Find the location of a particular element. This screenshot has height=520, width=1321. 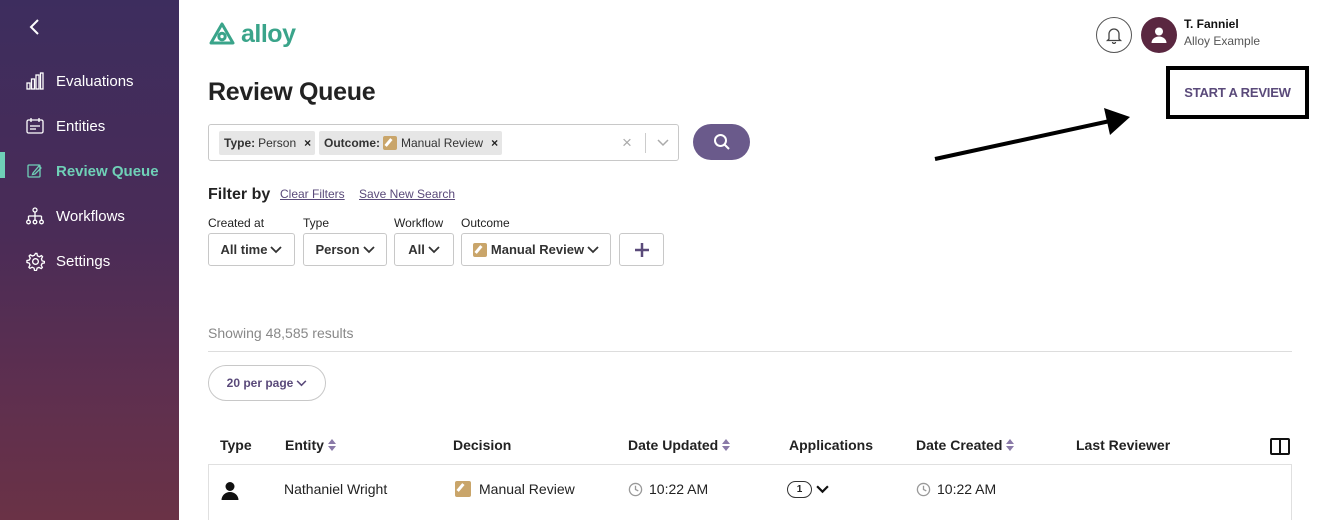

entity-name: Nathaniel Wright is located at coordinates (335, 489).